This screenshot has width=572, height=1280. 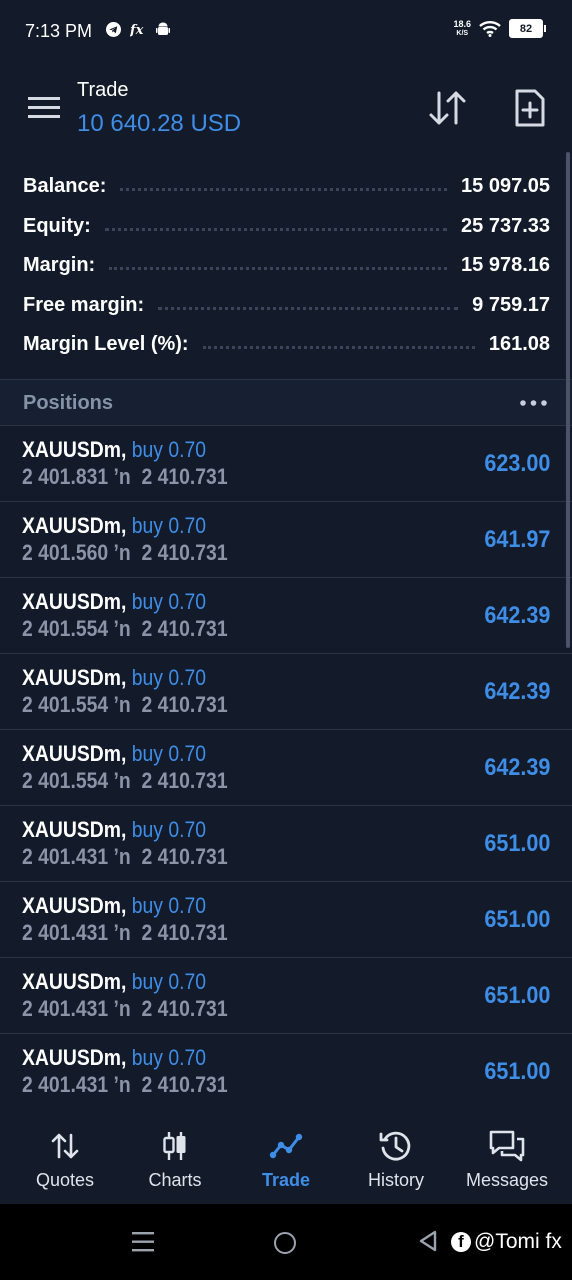 What do you see at coordinates (286, 1146) in the screenshot?
I see `trade-icon` at bounding box center [286, 1146].